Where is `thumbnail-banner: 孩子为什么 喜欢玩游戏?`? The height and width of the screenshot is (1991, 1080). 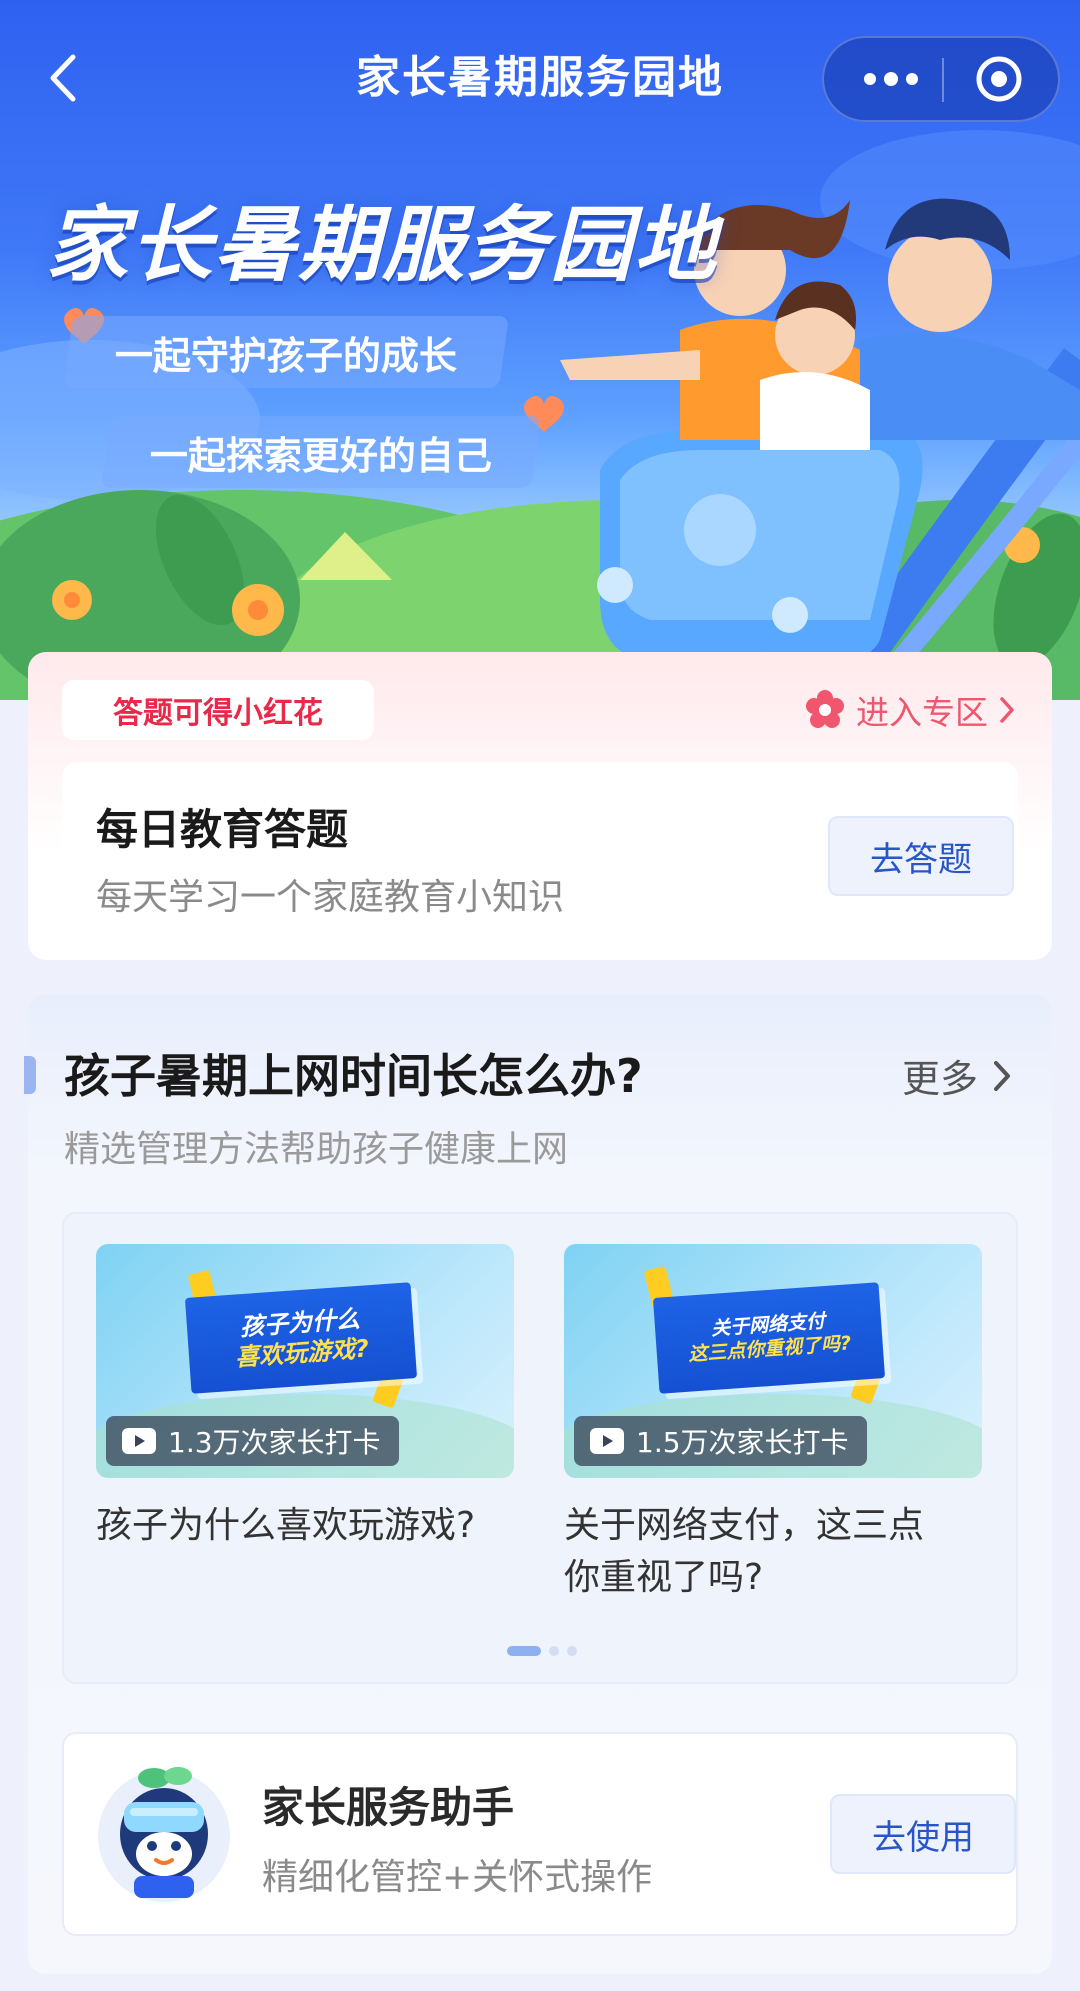 thumbnail-banner: 孩子为什么 喜欢玩游戏? is located at coordinates (301, 1338).